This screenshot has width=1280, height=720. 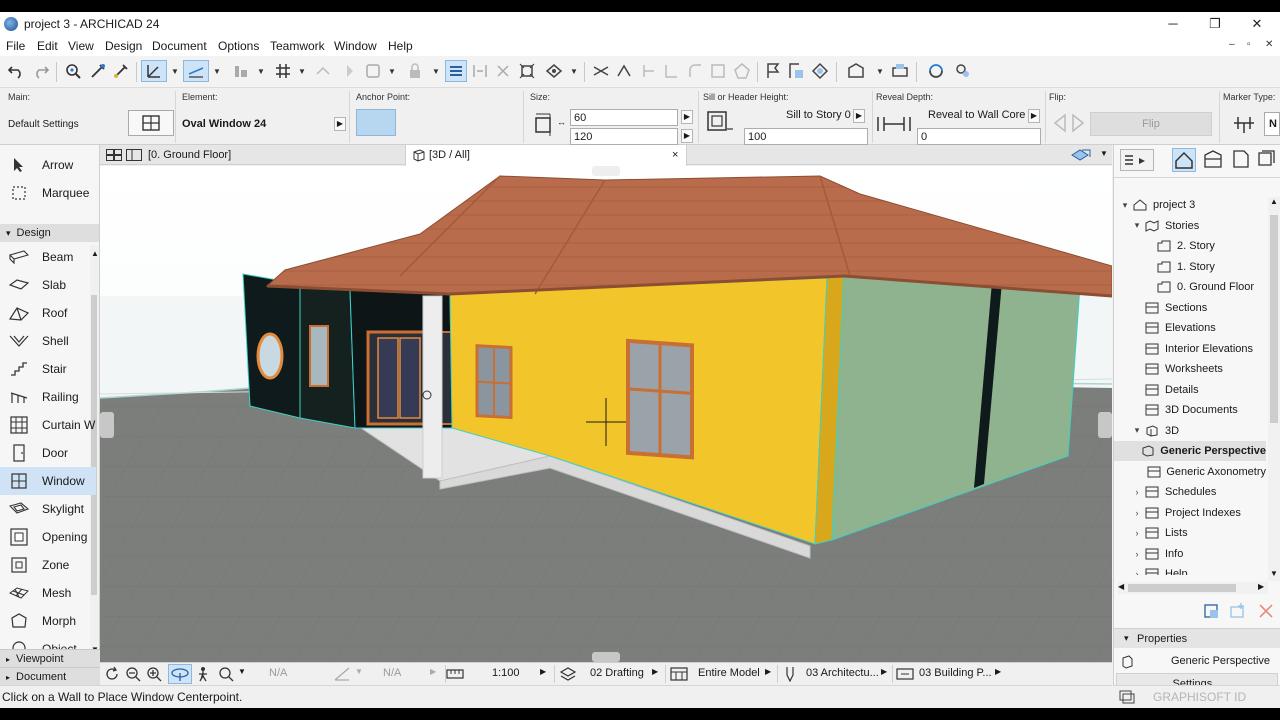 I want to click on tool-slab: Slab, so click(x=48, y=285).